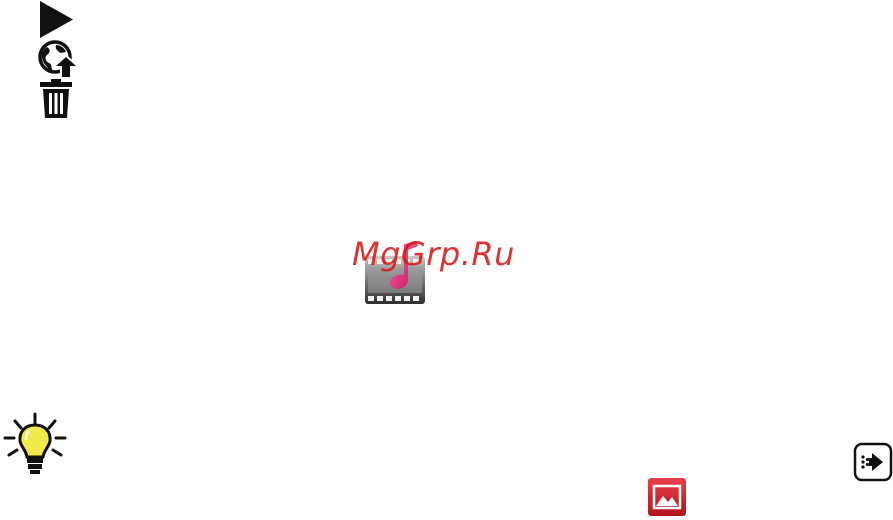 This screenshot has width=893, height=520. Describe the element at coordinates (667, 497) in the screenshot. I see `photo-gallery-icon` at that location.